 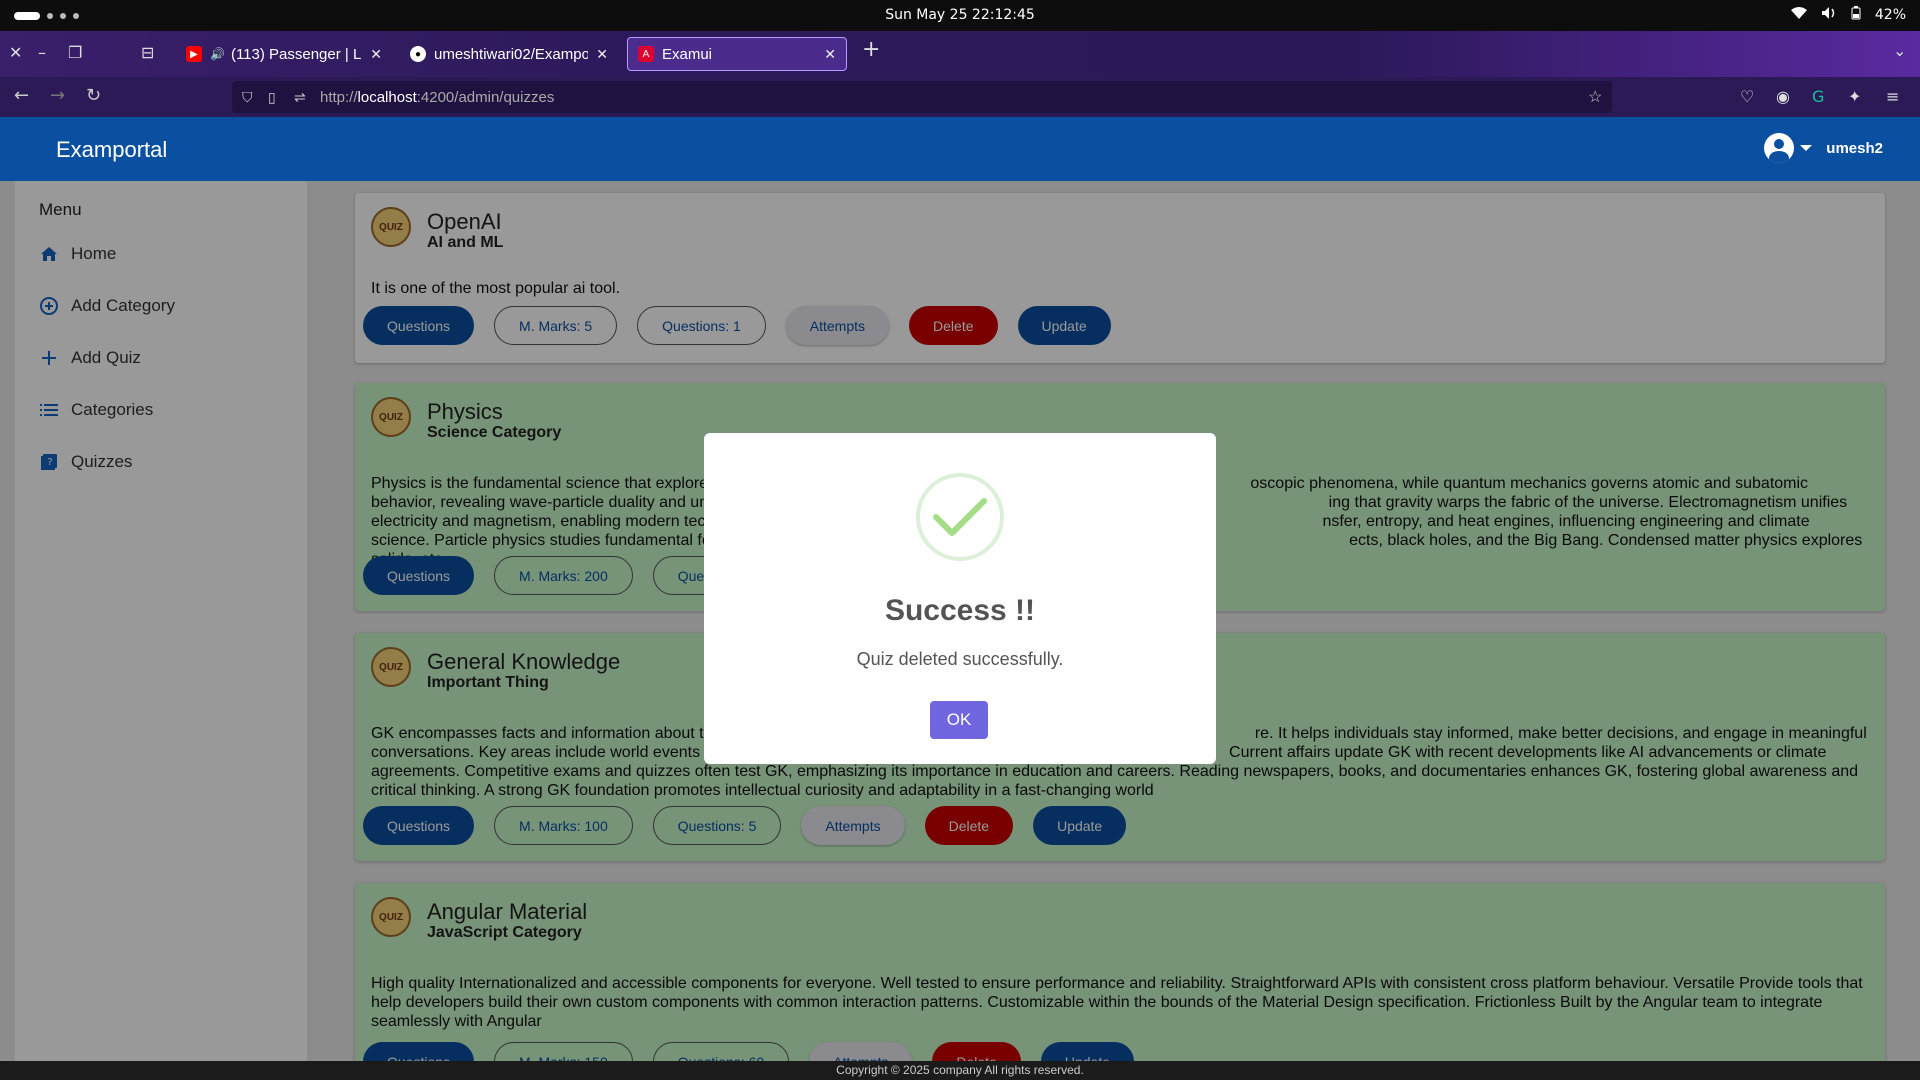 I want to click on success-check-icon, so click(x=960, y=517).